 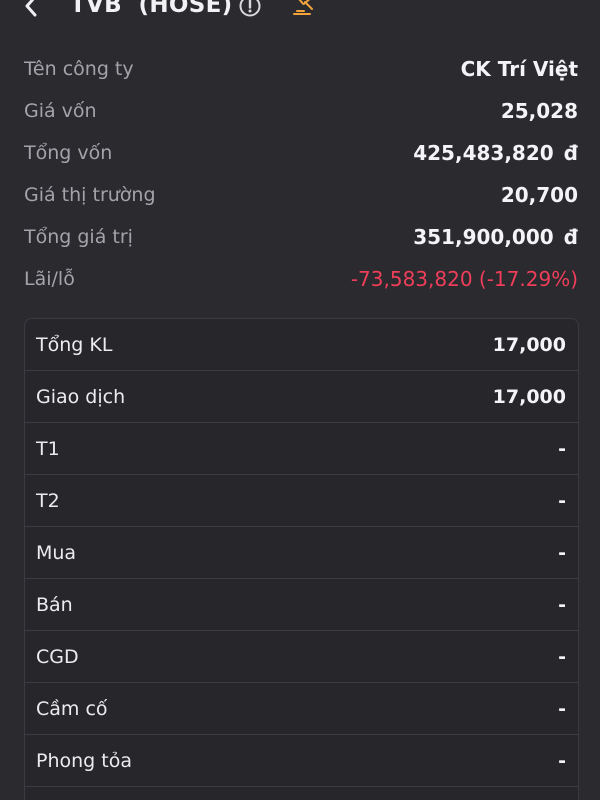 I want to click on company-name-value: CK Trí Việt, so click(x=519, y=69).